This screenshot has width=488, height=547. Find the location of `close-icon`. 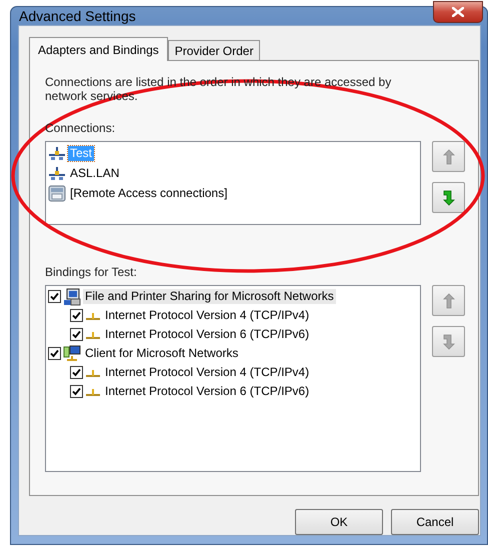

close-icon is located at coordinates (458, 12).